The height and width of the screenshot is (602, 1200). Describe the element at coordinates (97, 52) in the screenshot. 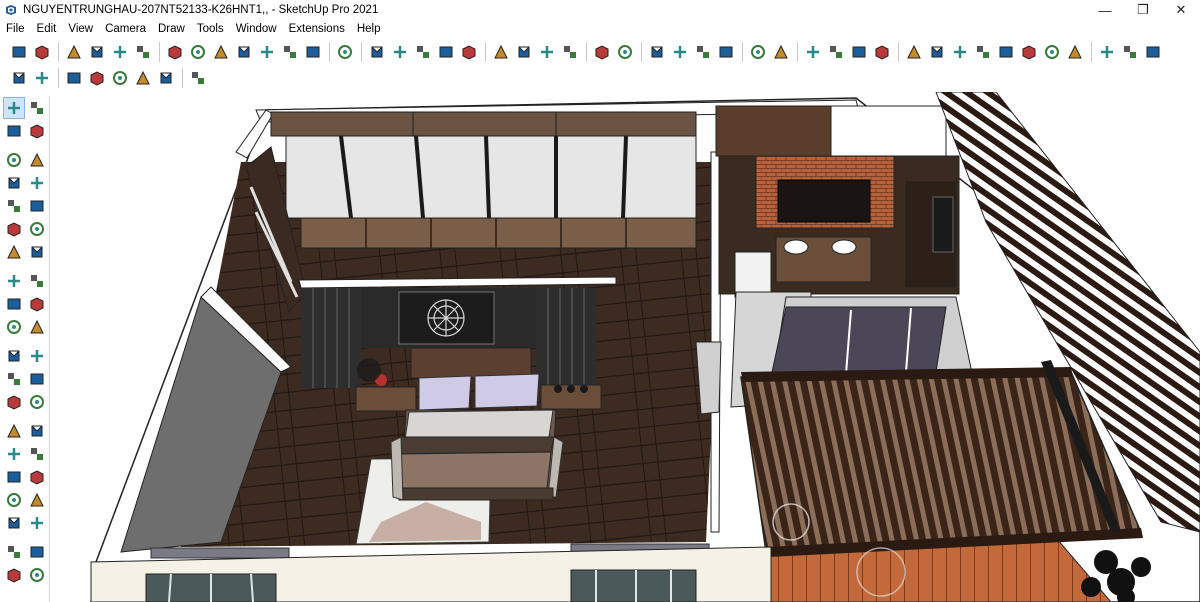

I see `right-view-icon` at that location.